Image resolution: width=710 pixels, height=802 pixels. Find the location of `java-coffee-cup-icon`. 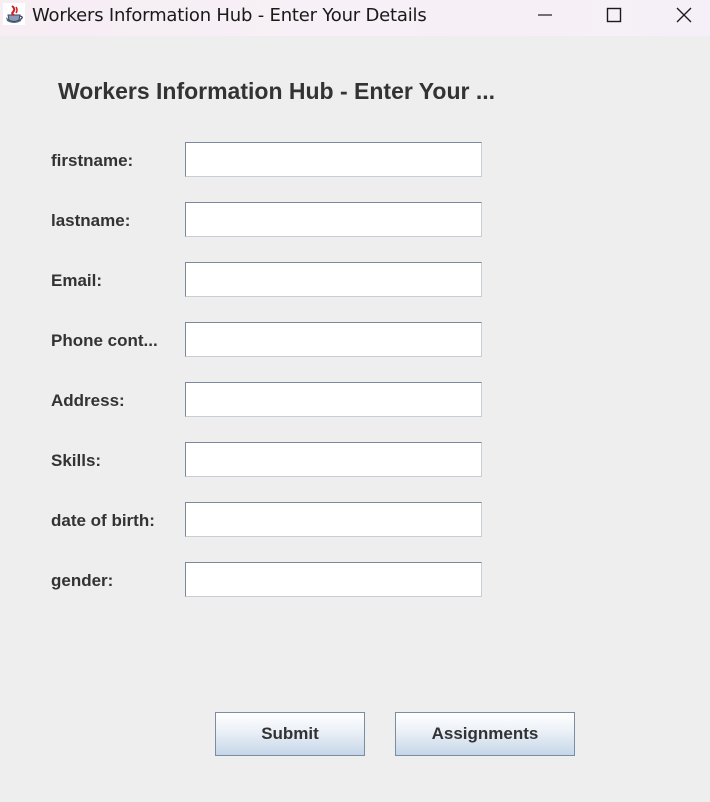

java-coffee-cup-icon is located at coordinates (14, 14).